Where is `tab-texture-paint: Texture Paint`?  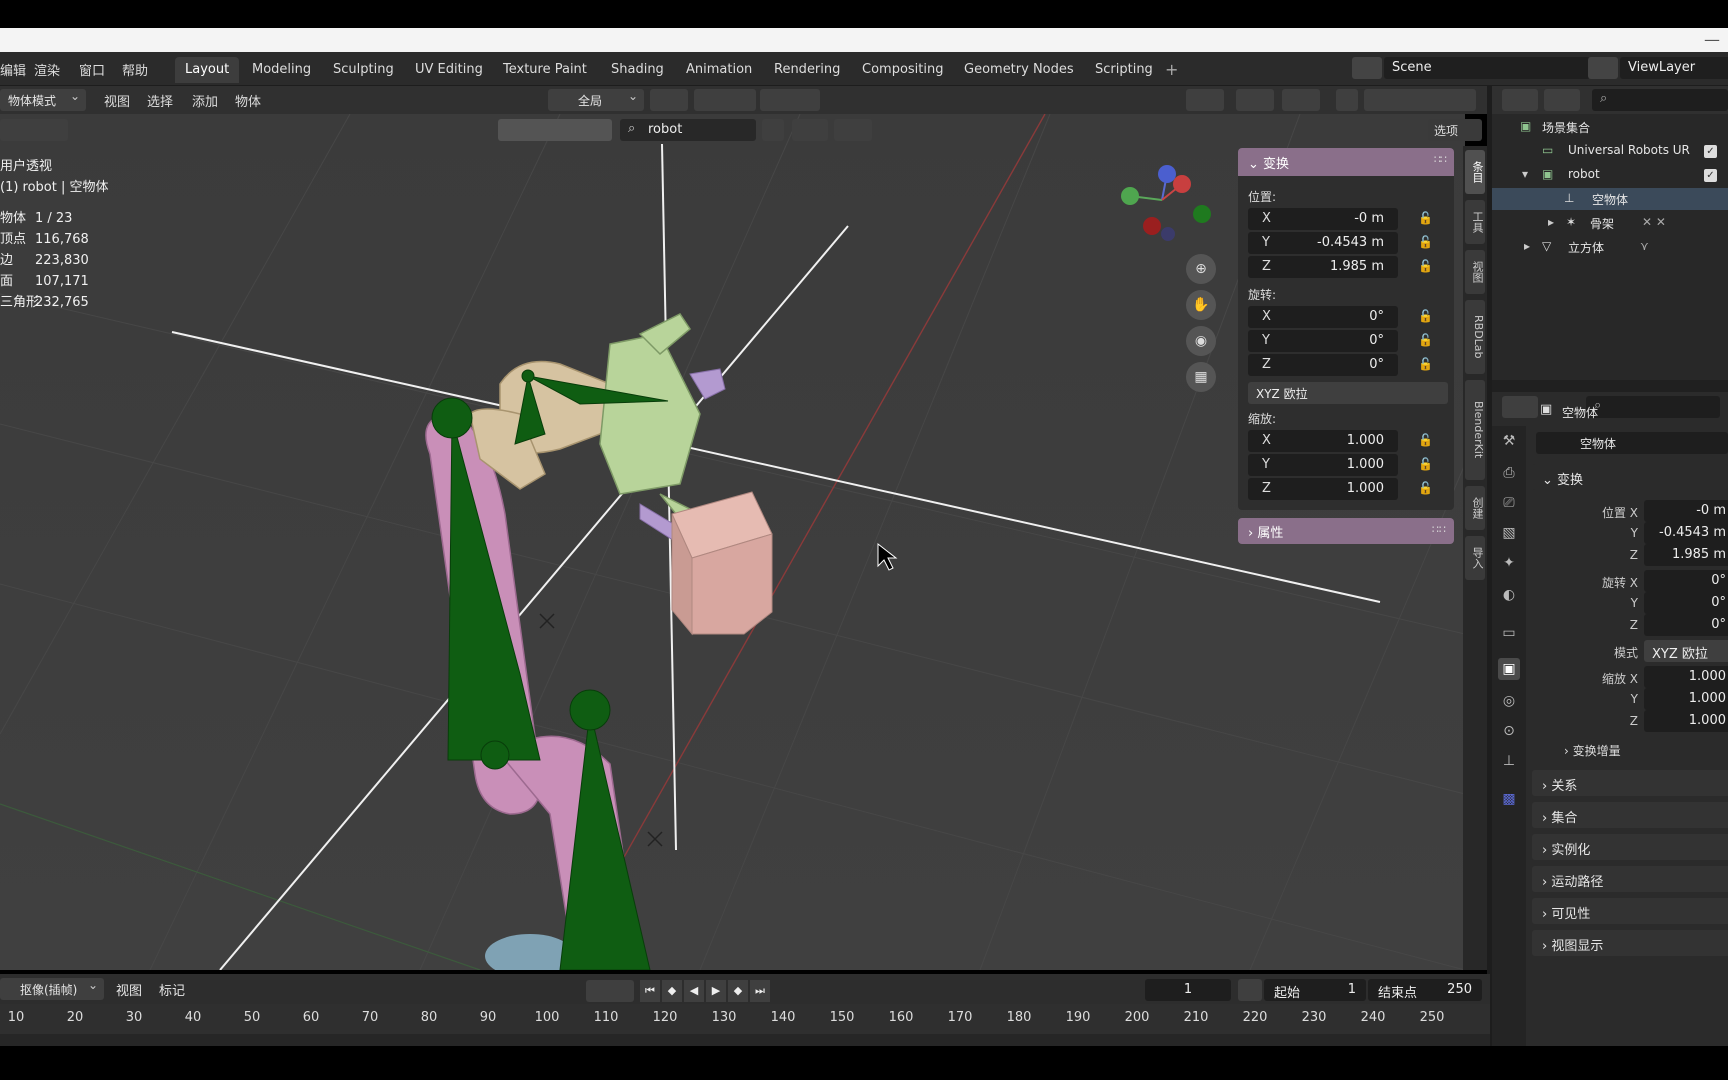 tab-texture-paint: Texture Paint is located at coordinates (545, 70).